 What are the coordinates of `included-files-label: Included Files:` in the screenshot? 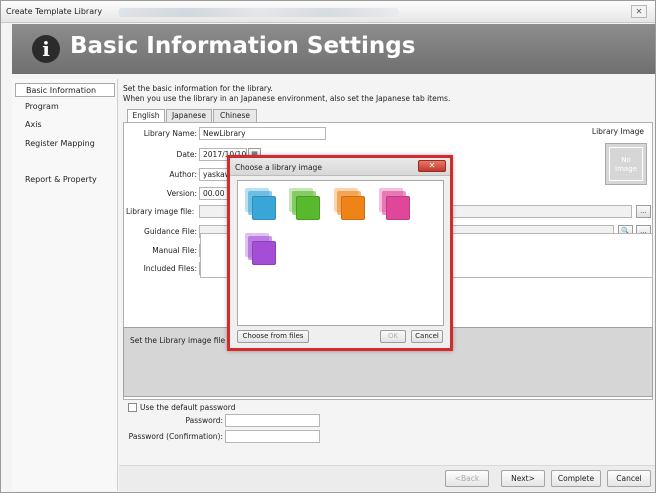 It's located at (170, 268).